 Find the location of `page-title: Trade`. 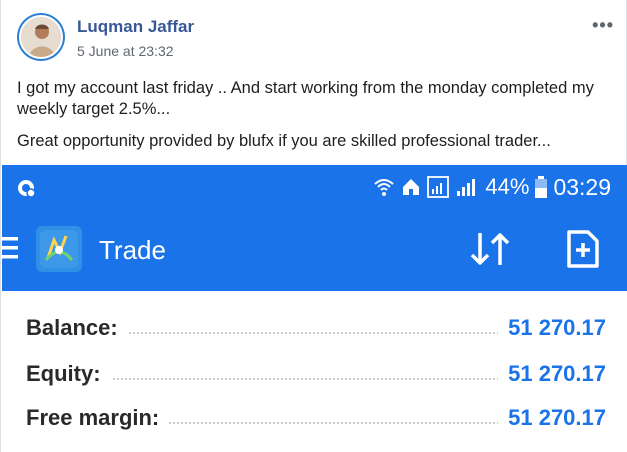

page-title: Trade is located at coordinates (132, 250).